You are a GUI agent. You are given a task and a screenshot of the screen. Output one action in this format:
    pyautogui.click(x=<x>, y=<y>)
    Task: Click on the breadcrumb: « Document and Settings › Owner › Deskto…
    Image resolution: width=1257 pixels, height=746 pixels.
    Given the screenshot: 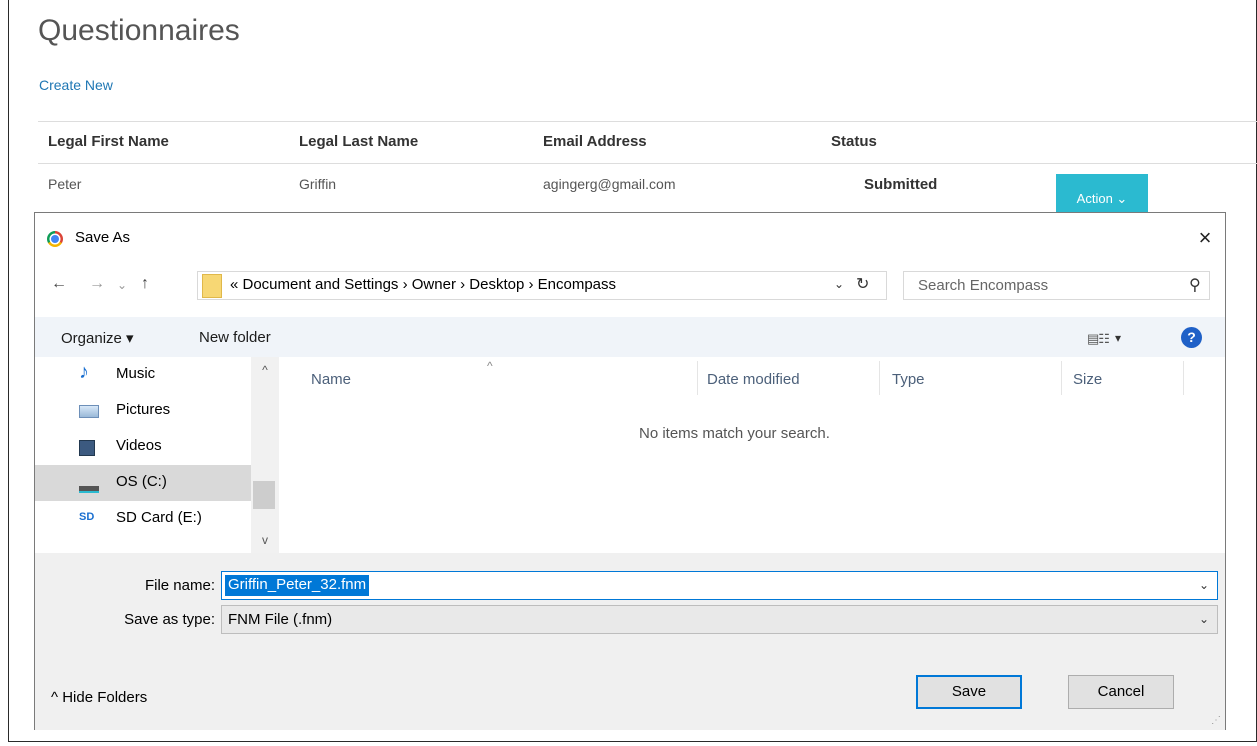 What is the action you would take?
    pyautogui.click(x=423, y=284)
    